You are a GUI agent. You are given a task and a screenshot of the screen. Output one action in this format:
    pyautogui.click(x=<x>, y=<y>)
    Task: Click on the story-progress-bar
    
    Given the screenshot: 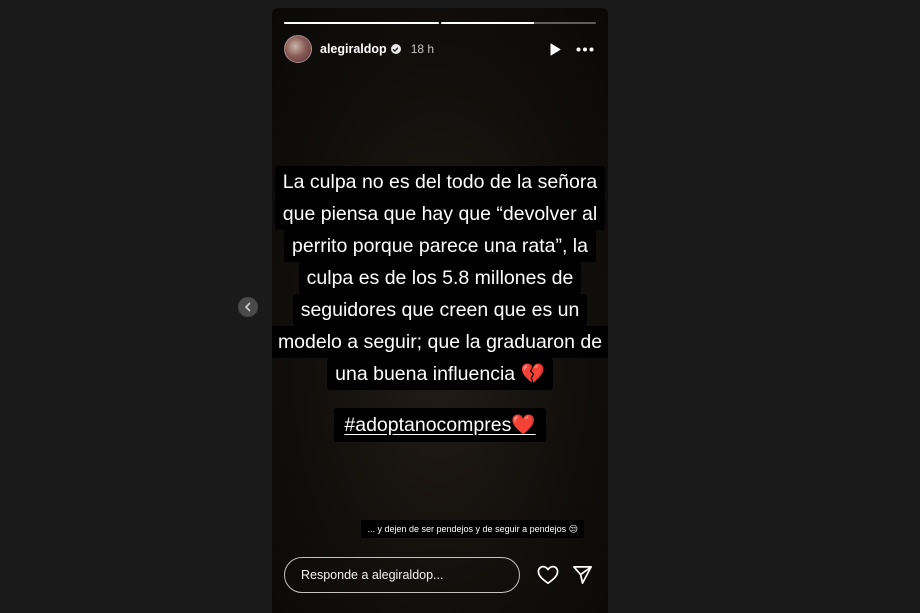 What is the action you would take?
    pyautogui.click(x=440, y=23)
    